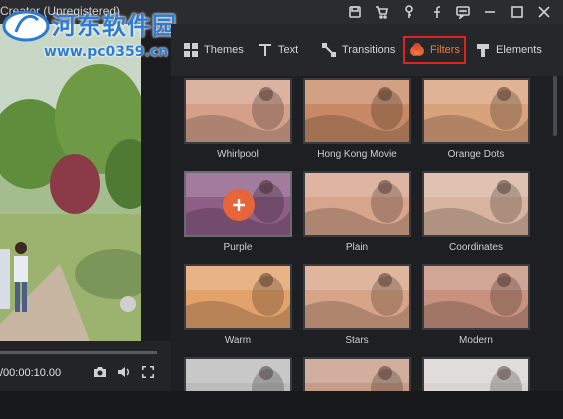 The image size is (563, 419). What do you see at coordinates (354, 12) in the screenshot?
I see `save-icon` at bounding box center [354, 12].